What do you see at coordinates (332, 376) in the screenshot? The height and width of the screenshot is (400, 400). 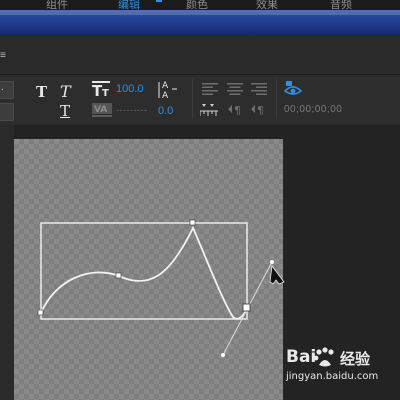 I see `watermark-url: jingyan.baidu.com` at bounding box center [332, 376].